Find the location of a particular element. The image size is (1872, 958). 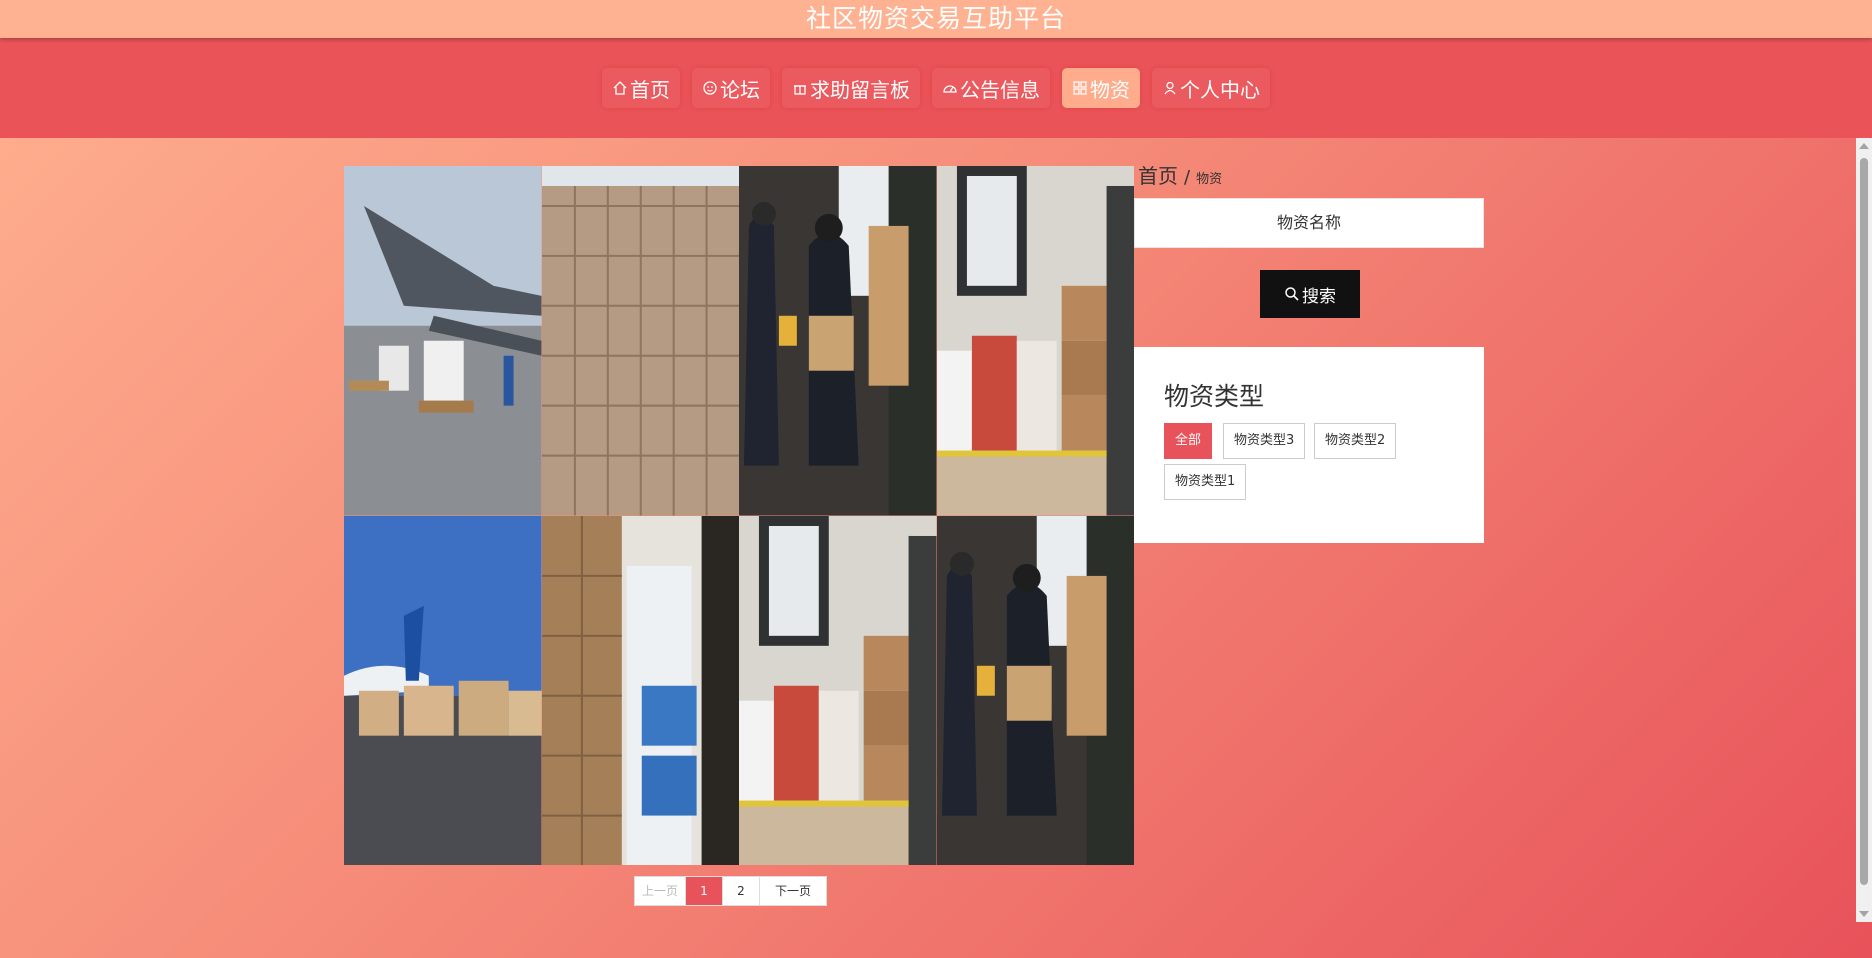

gauge-icon is located at coordinates (950, 89).